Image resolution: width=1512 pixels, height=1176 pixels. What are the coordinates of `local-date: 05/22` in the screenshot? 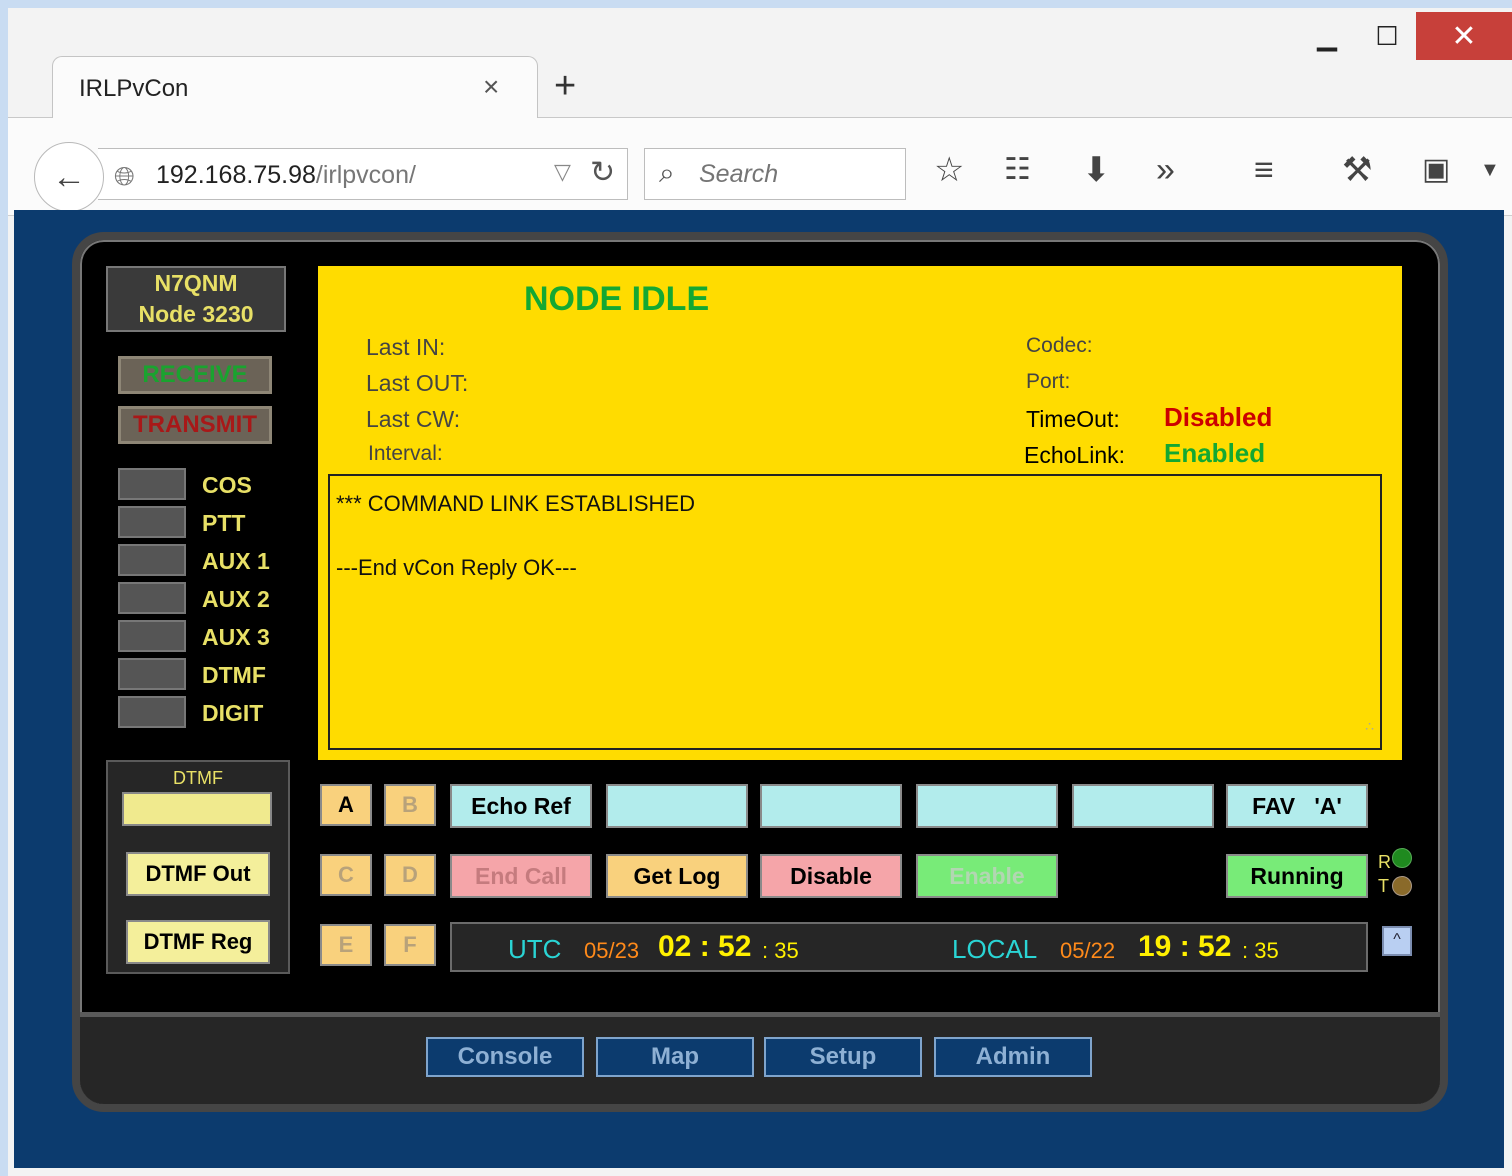 It's located at (1088, 950).